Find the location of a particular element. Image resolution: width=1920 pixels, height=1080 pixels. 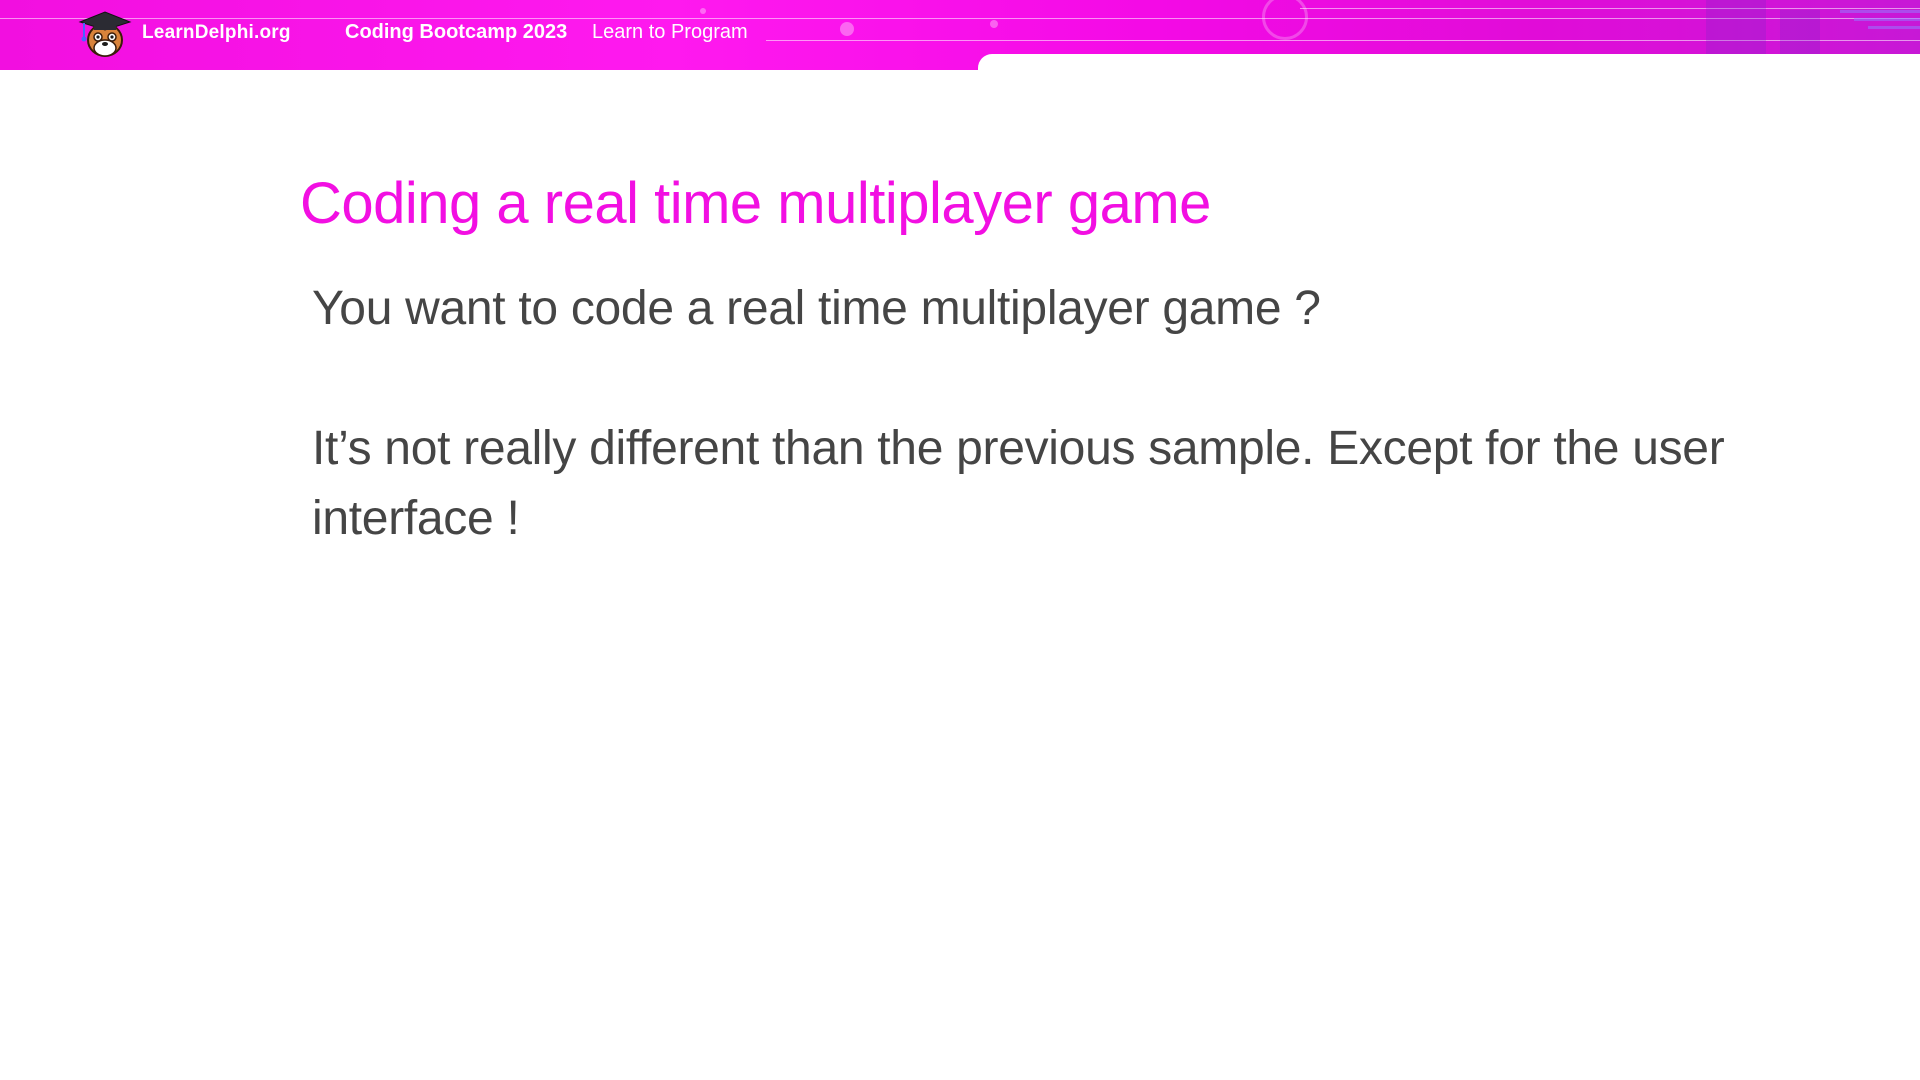

event-tagline: Learn to Program is located at coordinates (670, 32).